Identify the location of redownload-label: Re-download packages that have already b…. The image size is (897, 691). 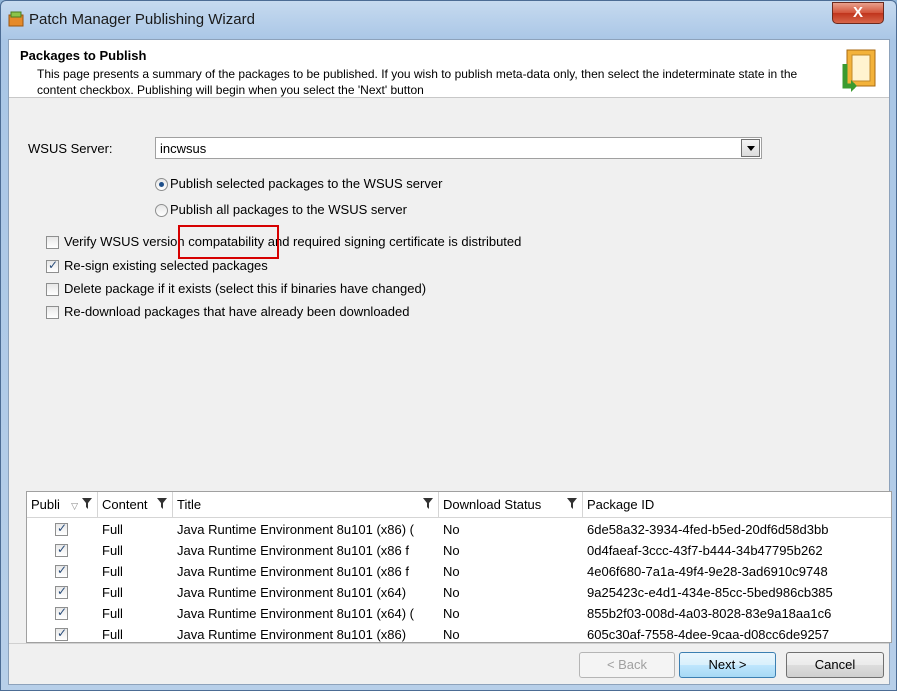
(237, 311).